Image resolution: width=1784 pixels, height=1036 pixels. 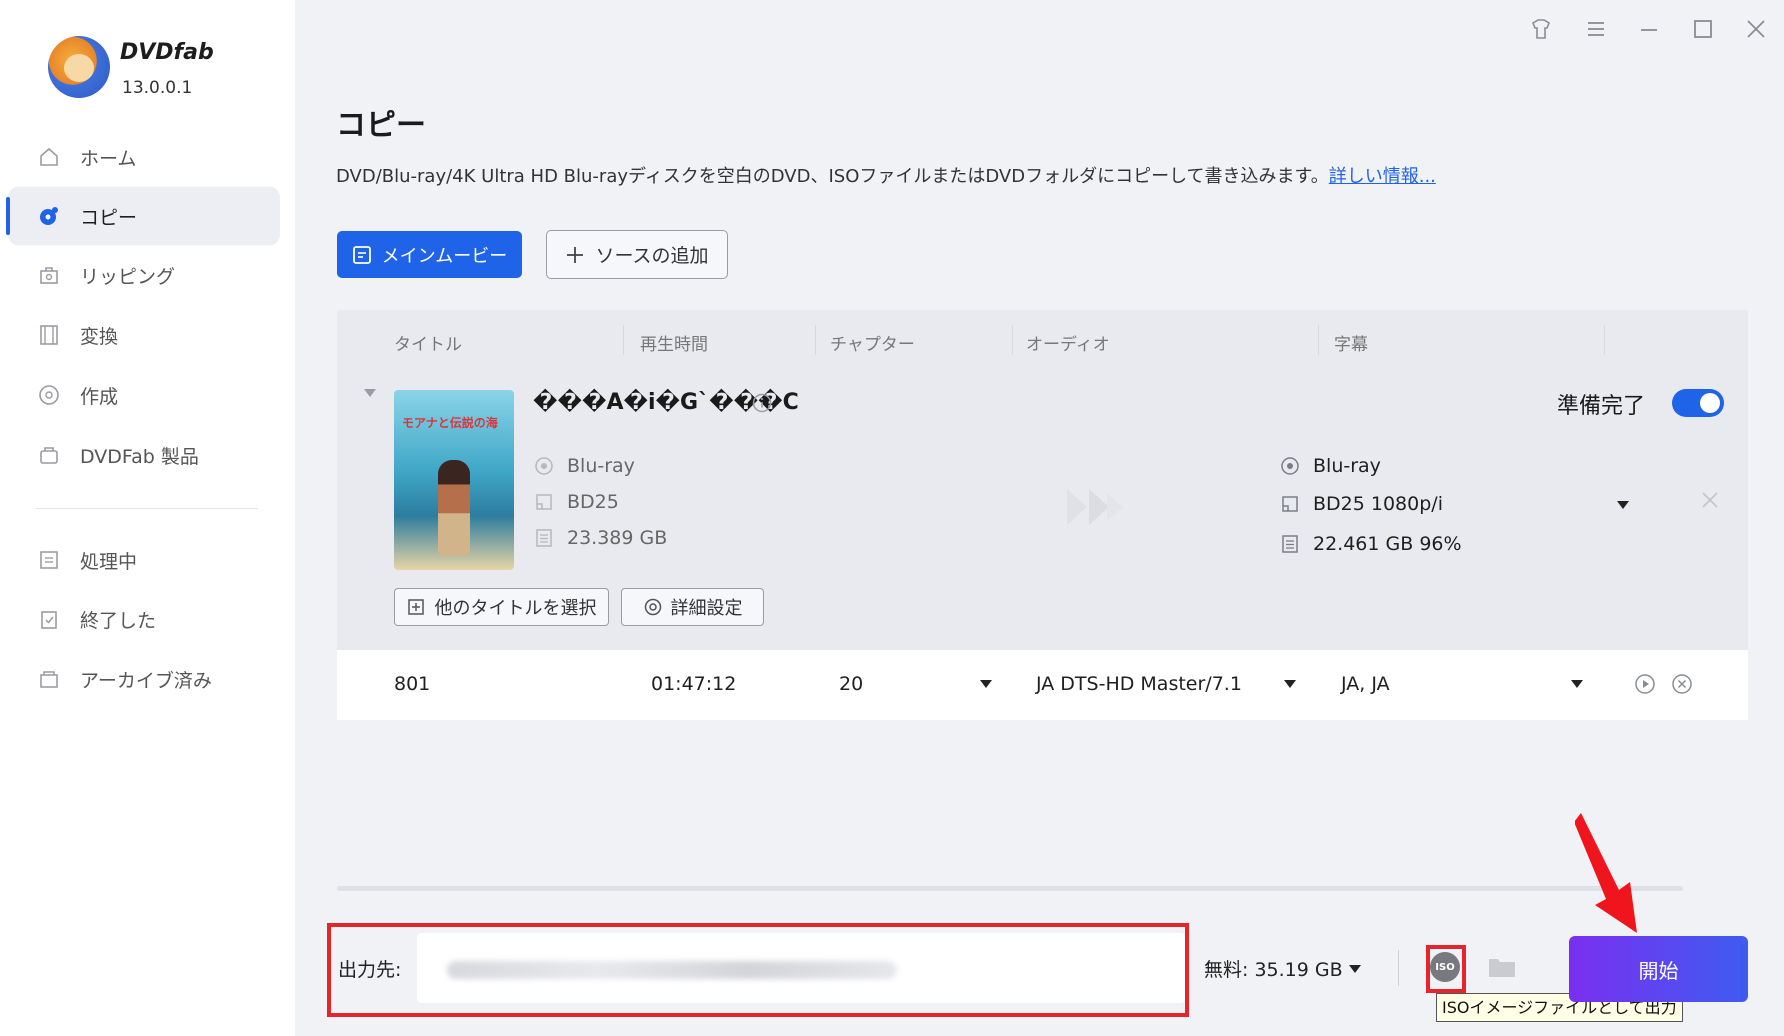 What do you see at coordinates (49, 216) in the screenshot?
I see `copy-disc-icon` at bounding box center [49, 216].